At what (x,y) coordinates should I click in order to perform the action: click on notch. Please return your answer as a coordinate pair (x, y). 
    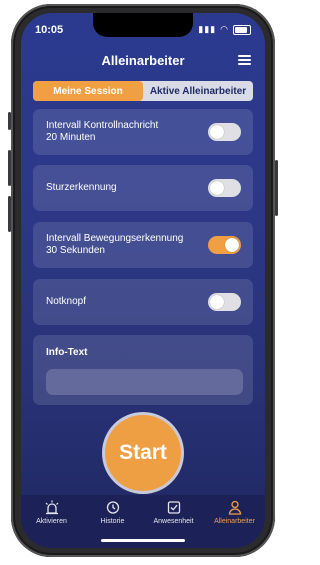
    Looking at the image, I should click on (143, 25).